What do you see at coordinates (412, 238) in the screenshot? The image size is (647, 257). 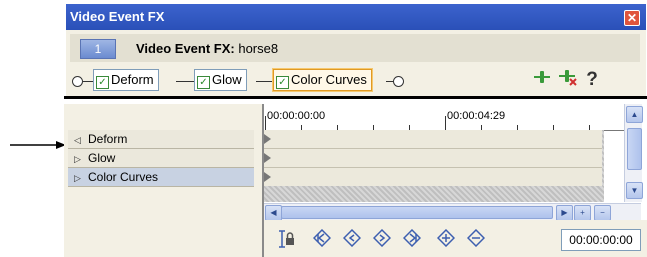 I see `last-keyframe-icon` at bounding box center [412, 238].